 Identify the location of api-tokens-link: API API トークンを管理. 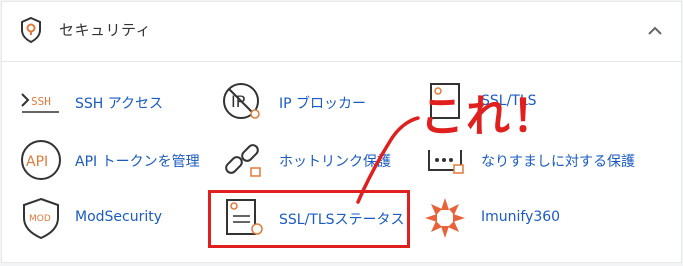
(111, 160).